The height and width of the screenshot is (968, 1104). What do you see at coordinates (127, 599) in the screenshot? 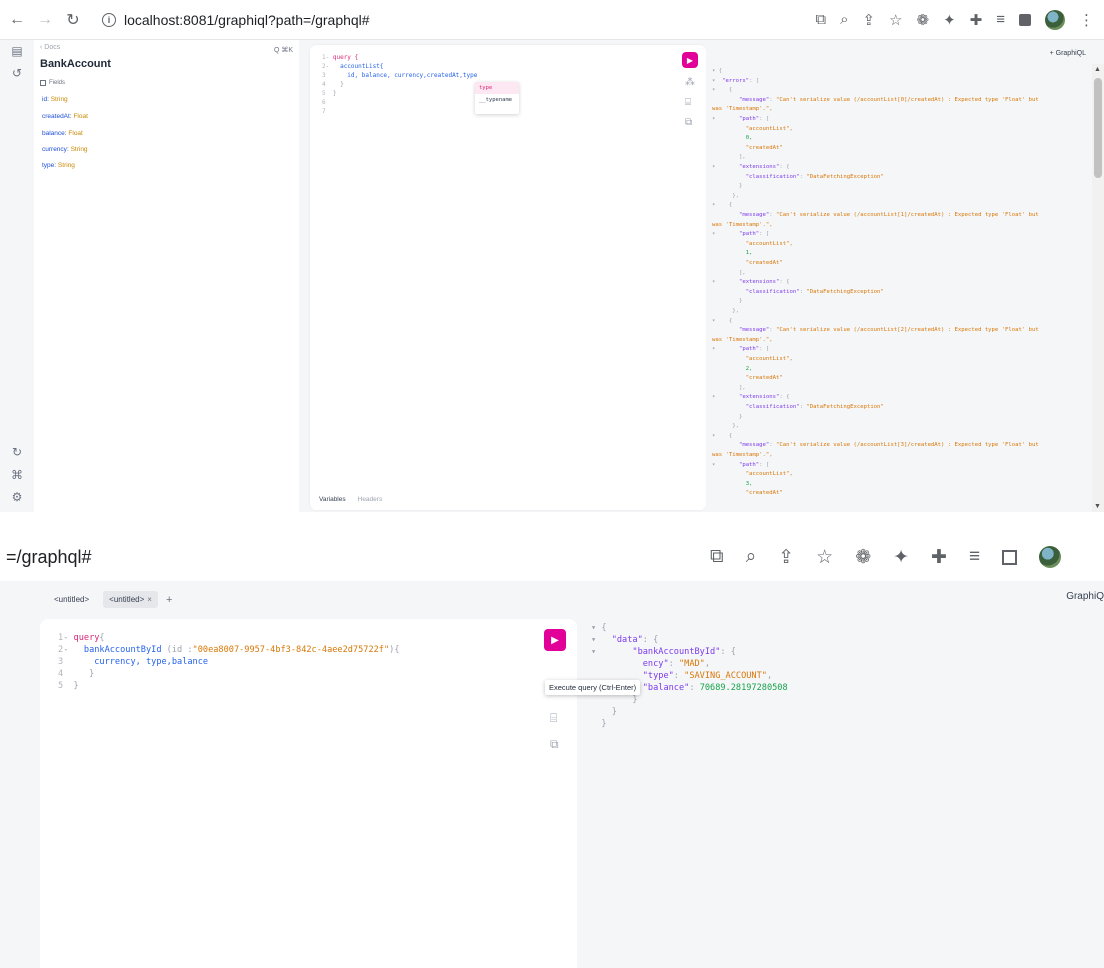
I see `query-tab-label: <untitled>` at bounding box center [127, 599].